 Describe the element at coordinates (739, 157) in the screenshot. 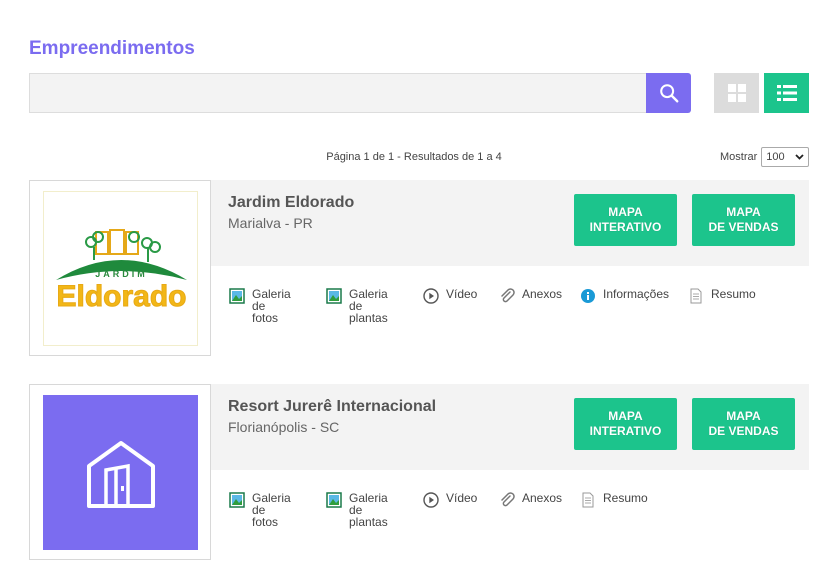

I see `page-size-label: Mostrar` at that location.